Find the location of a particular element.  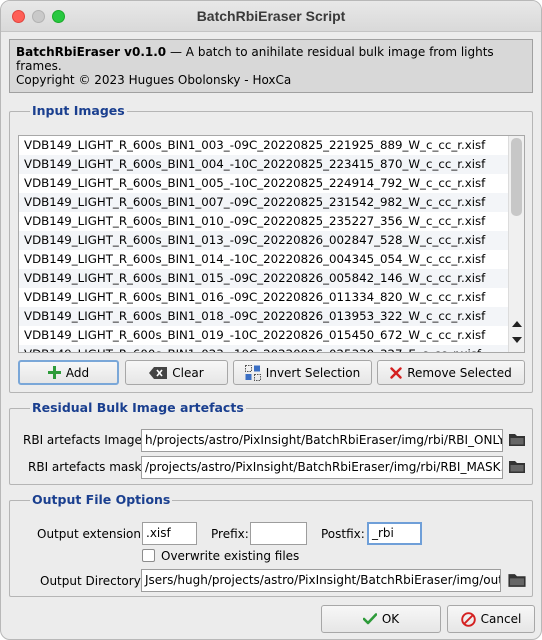

rbi-mask-folder-icon is located at coordinates (517, 467).